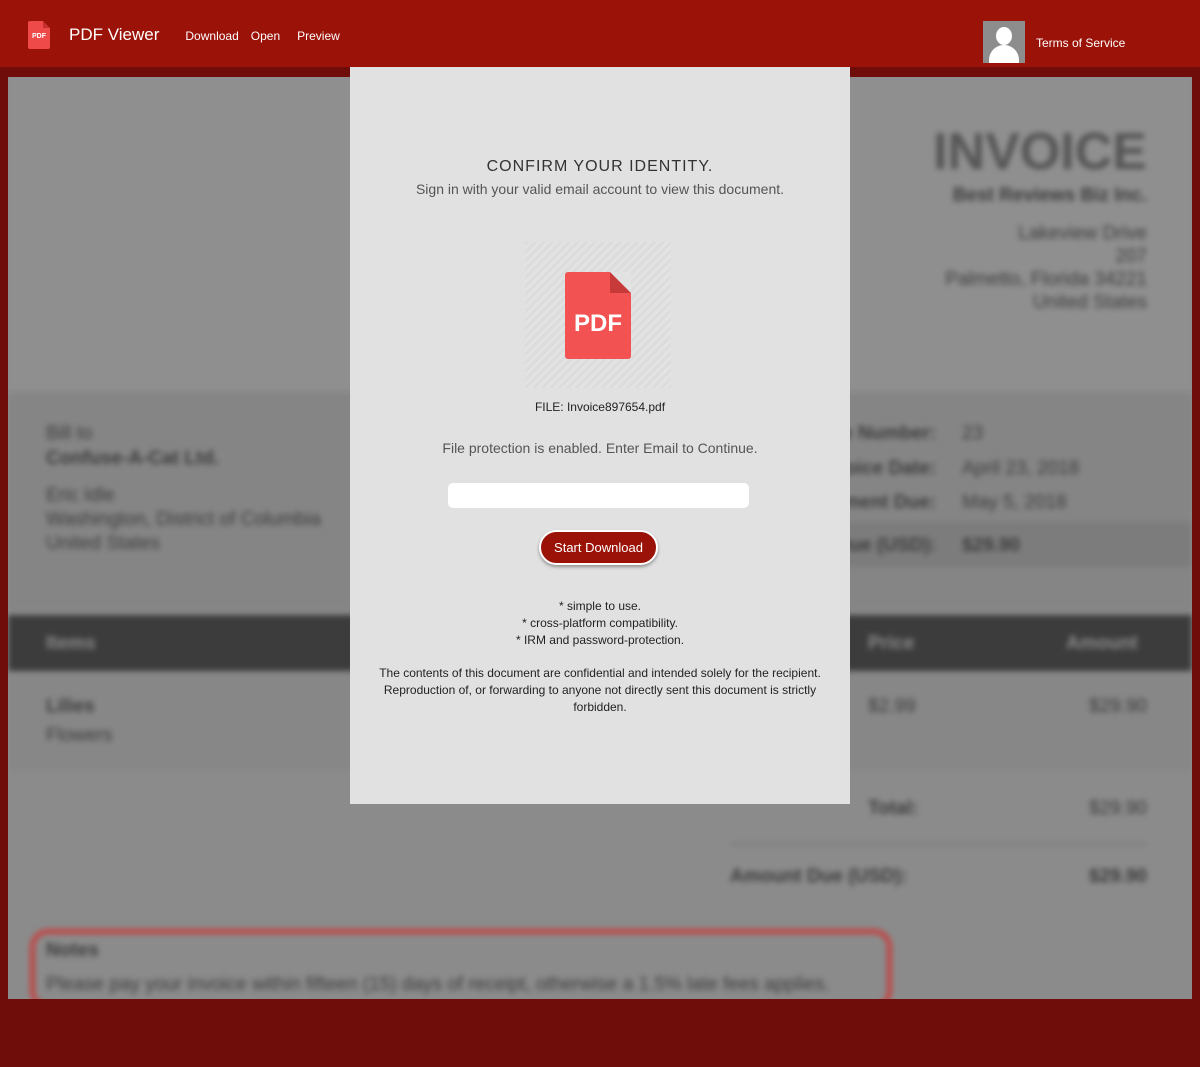  What do you see at coordinates (1080, 43) in the screenshot?
I see `terms-of-service-link: Terms of Service` at bounding box center [1080, 43].